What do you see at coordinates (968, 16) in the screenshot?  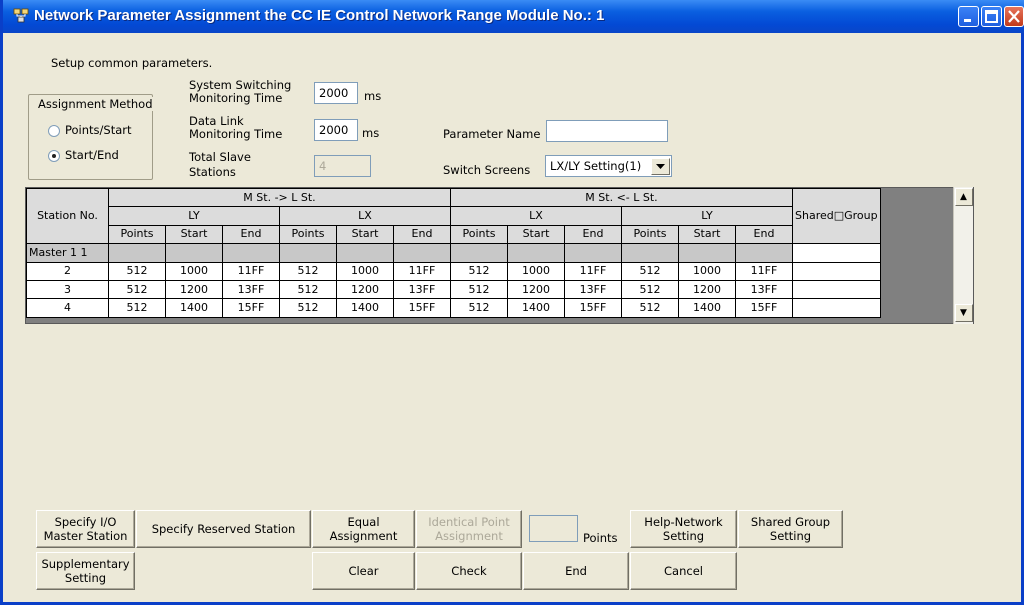 I see `minimize-button` at bounding box center [968, 16].